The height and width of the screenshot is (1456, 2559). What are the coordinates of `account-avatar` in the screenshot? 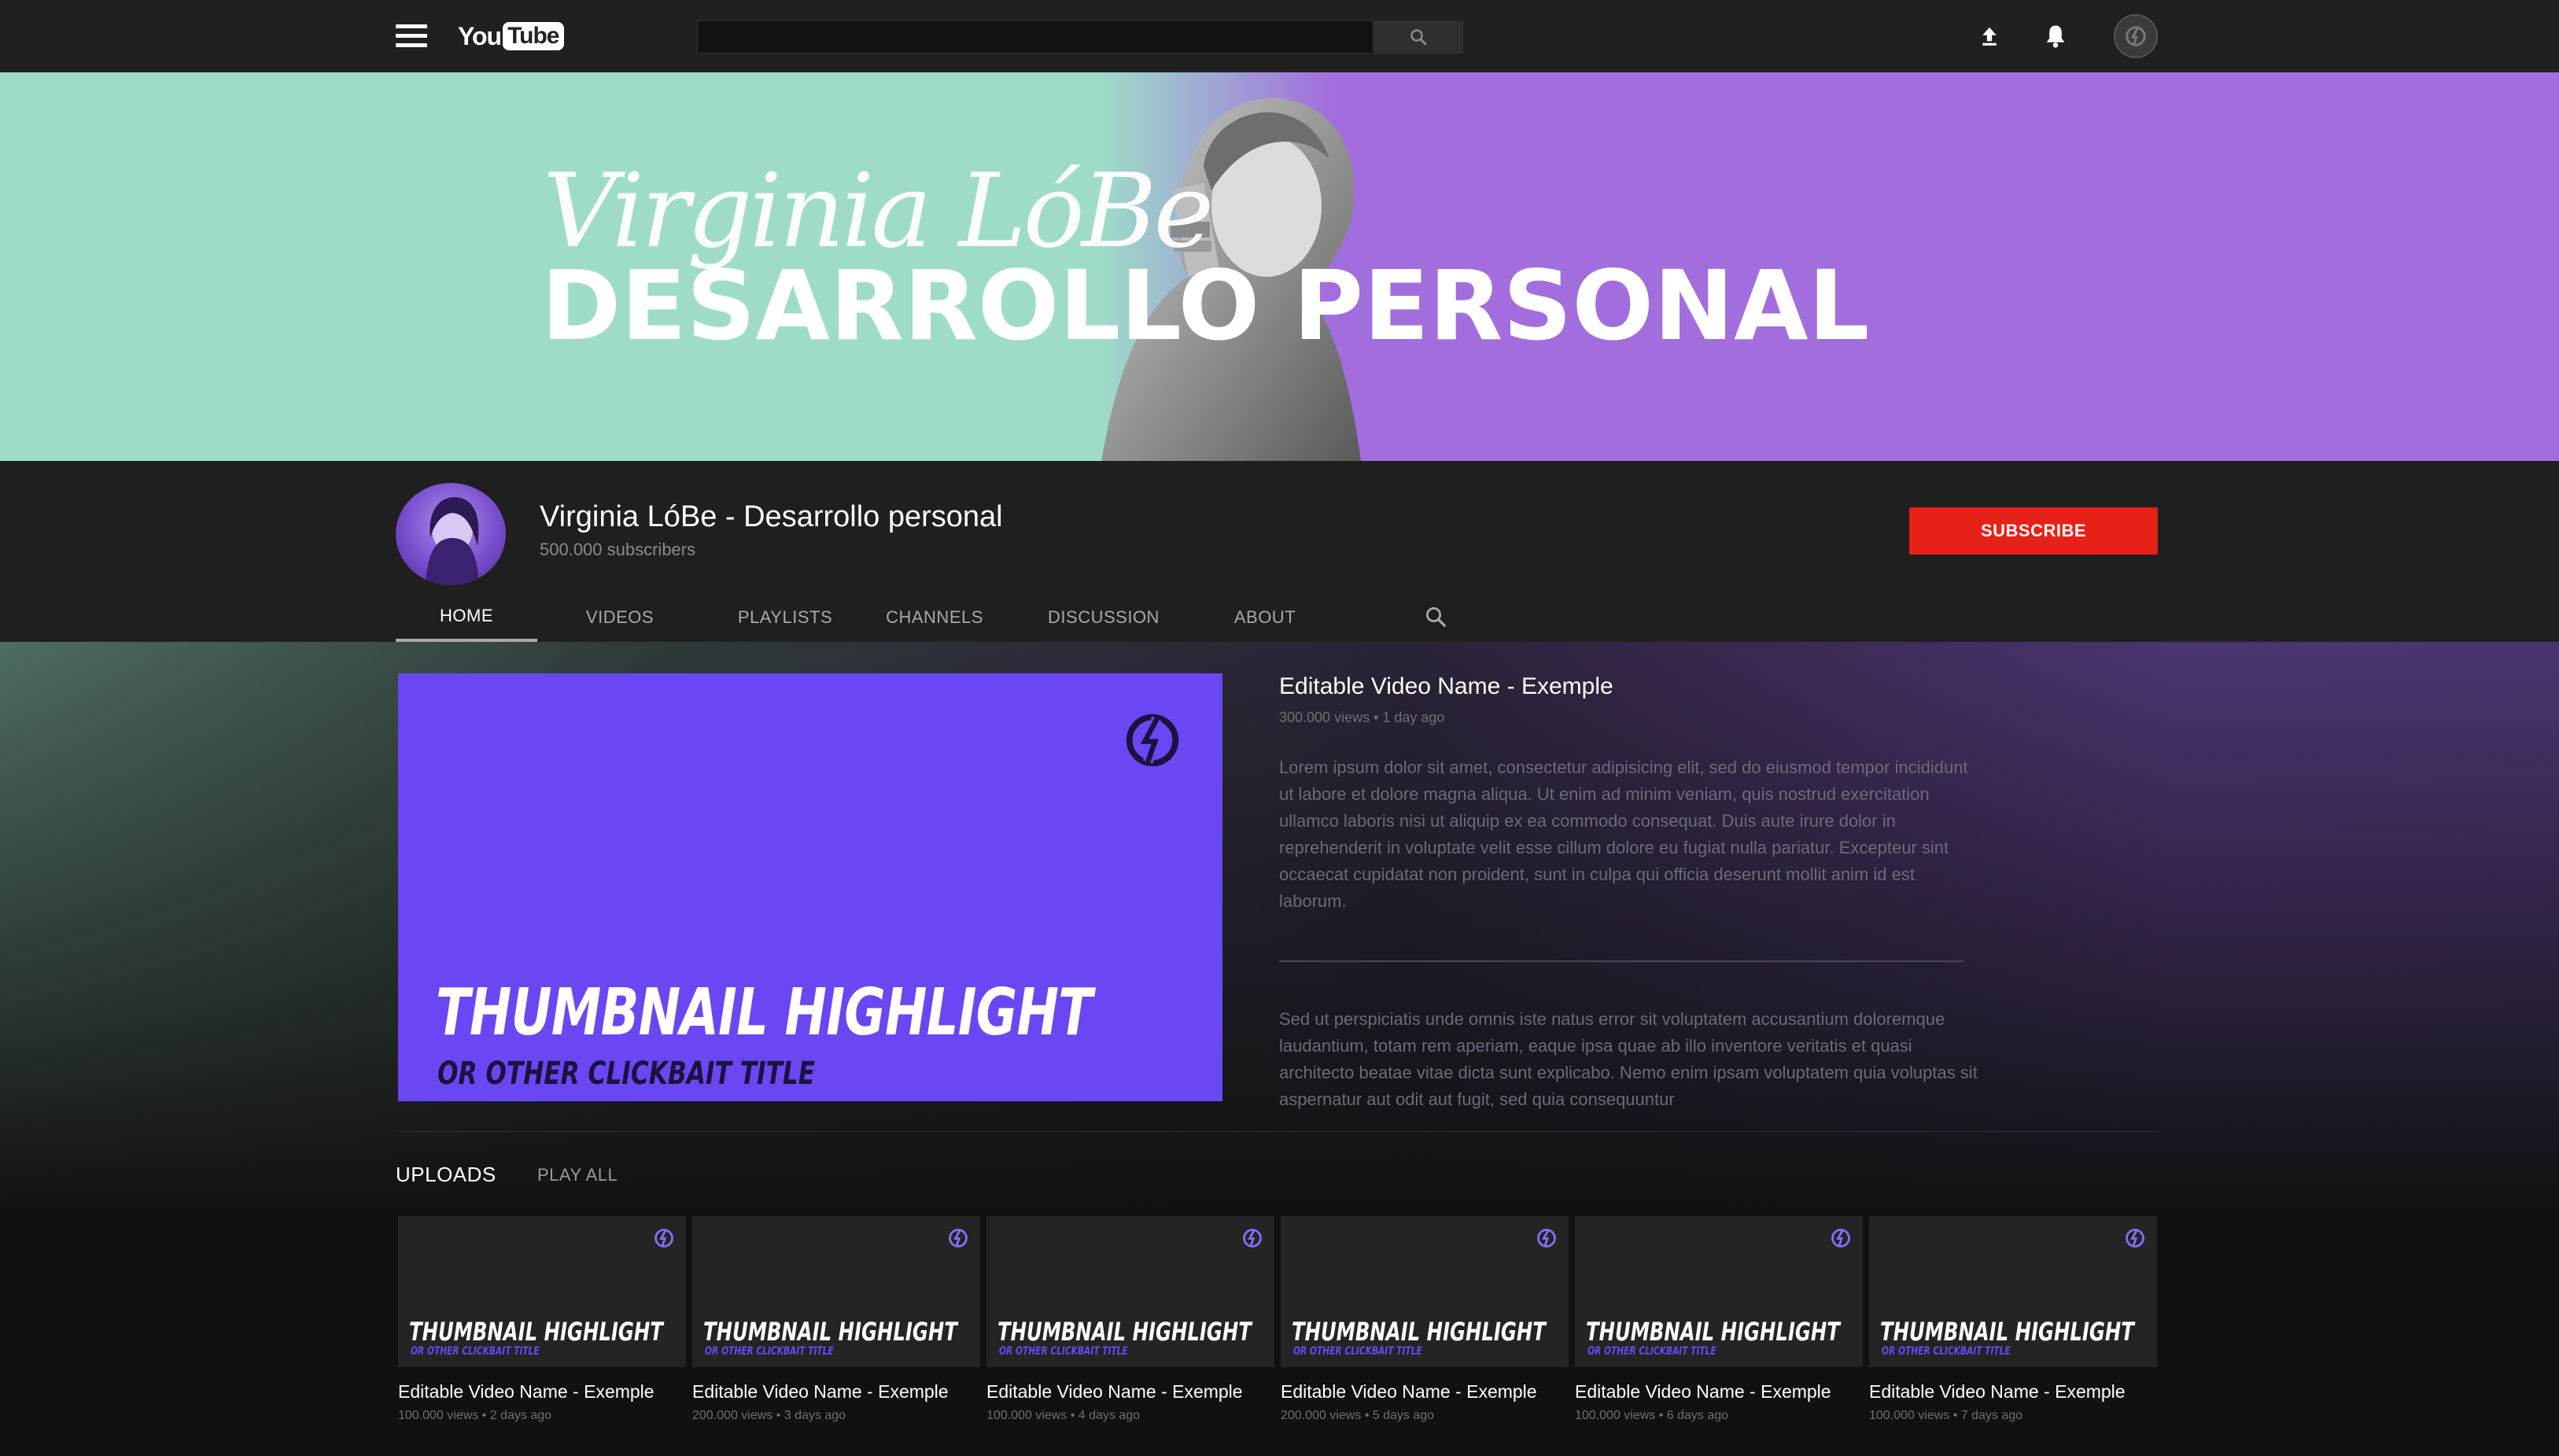 It's located at (2136, 36).